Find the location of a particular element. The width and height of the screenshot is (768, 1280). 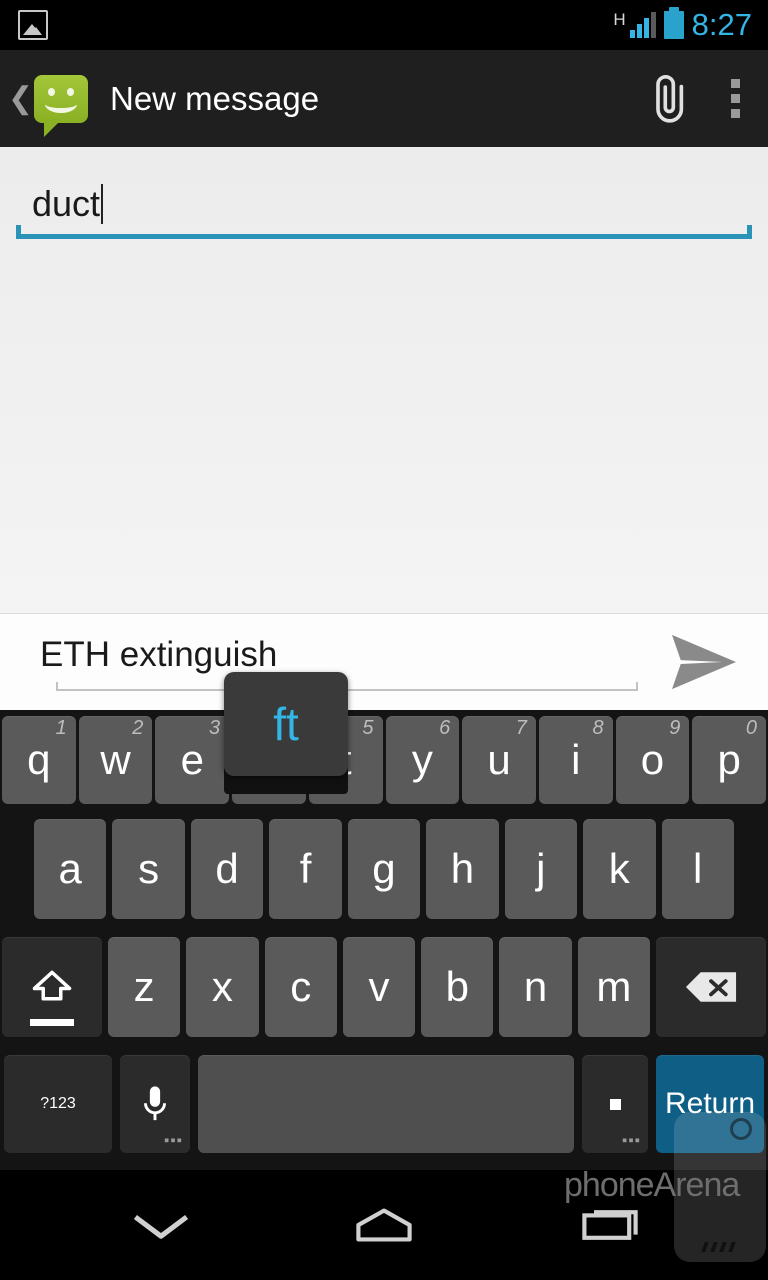

key-label: v is located at coordinates (379, 986).